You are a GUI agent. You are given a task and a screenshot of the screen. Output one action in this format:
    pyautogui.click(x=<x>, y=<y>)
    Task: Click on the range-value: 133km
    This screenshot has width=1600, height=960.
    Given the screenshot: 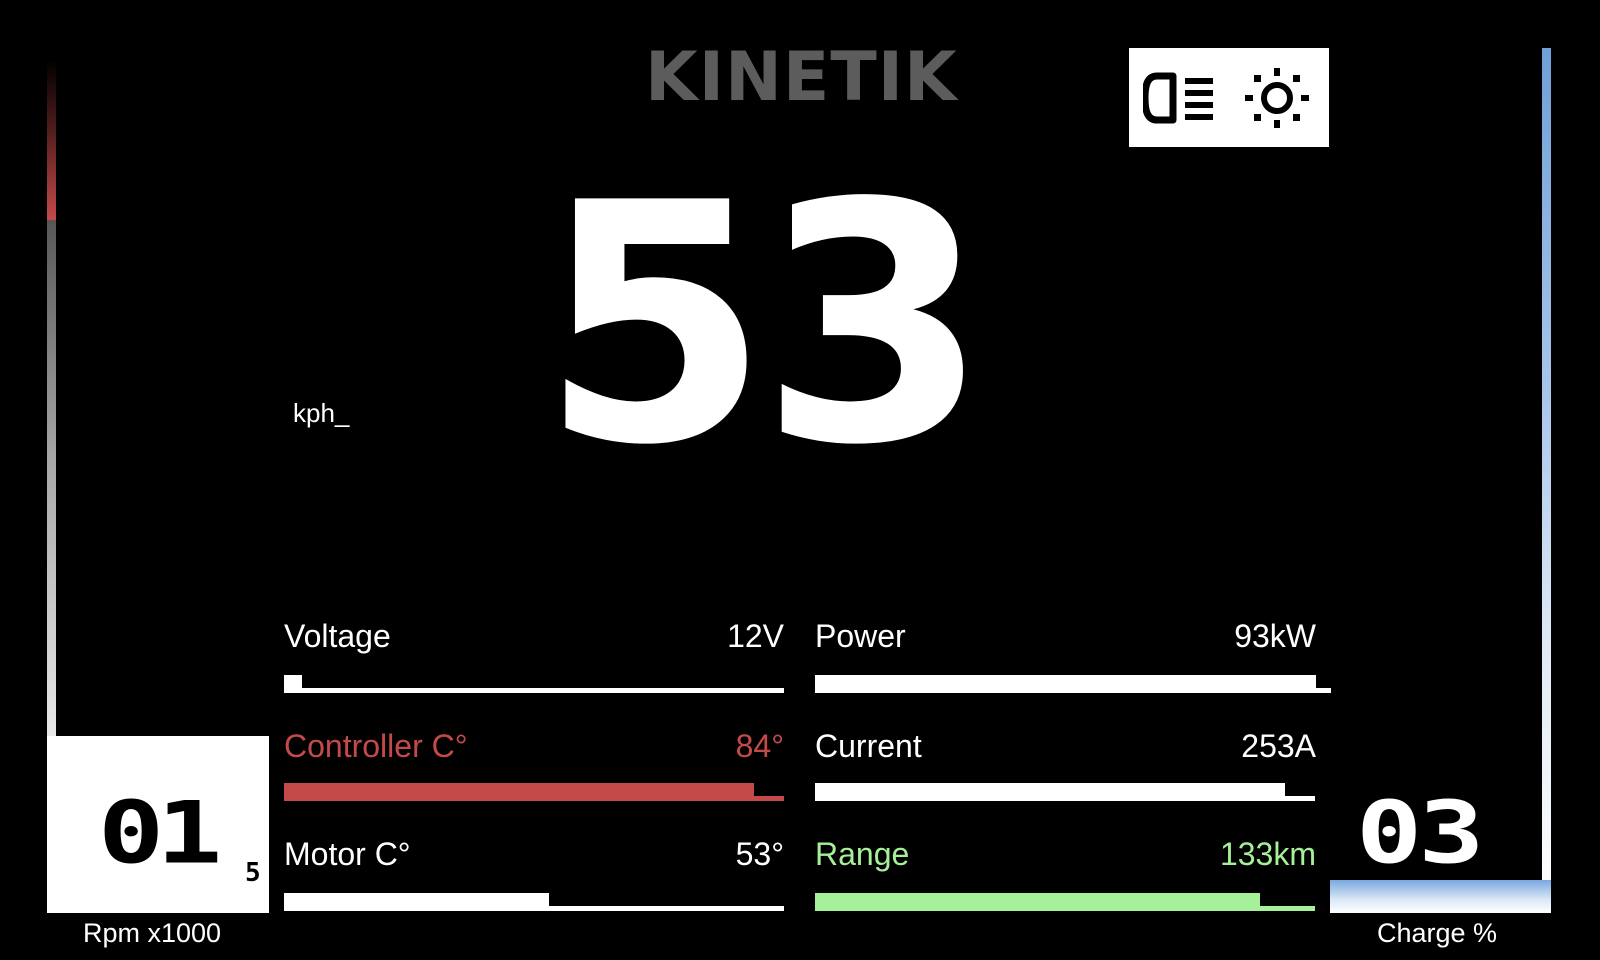 What is the action you would take?
    pyautogui.click(x=1267, y=854)
    